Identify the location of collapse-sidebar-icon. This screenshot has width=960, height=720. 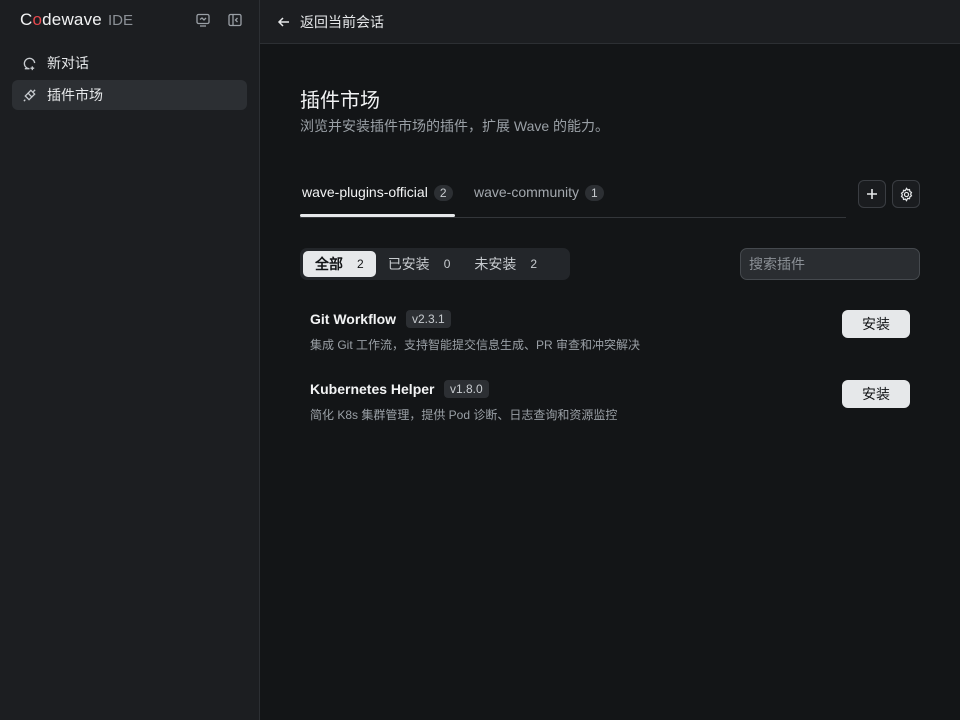
(235, 20).